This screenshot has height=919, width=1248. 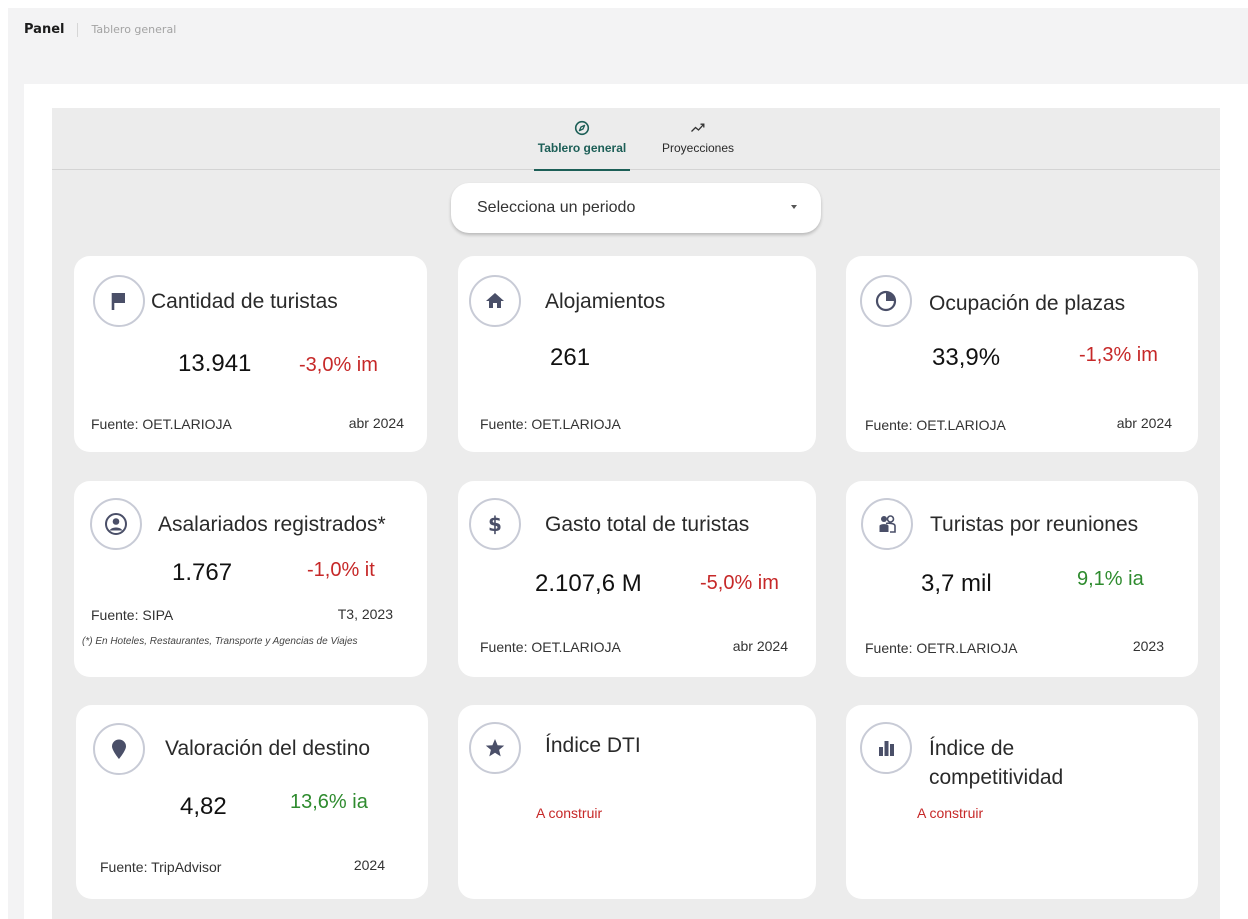 What do you see at coordinates (582, 128) in the screenshot?
I see `compass-icon` at bounding box center [582, 128].